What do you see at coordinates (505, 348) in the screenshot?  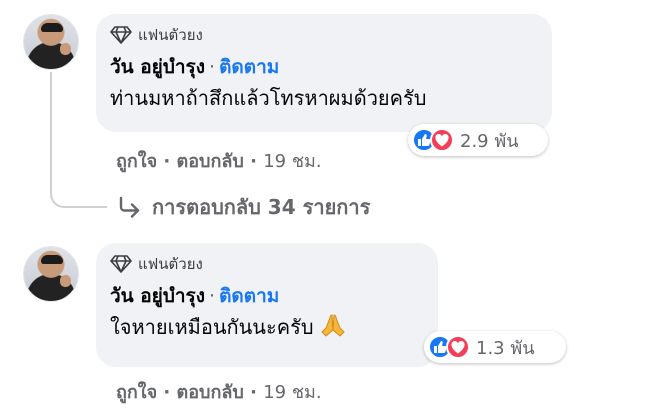 I see `reaction-count: 1.3 พัน` at bounding box center [505, 348].